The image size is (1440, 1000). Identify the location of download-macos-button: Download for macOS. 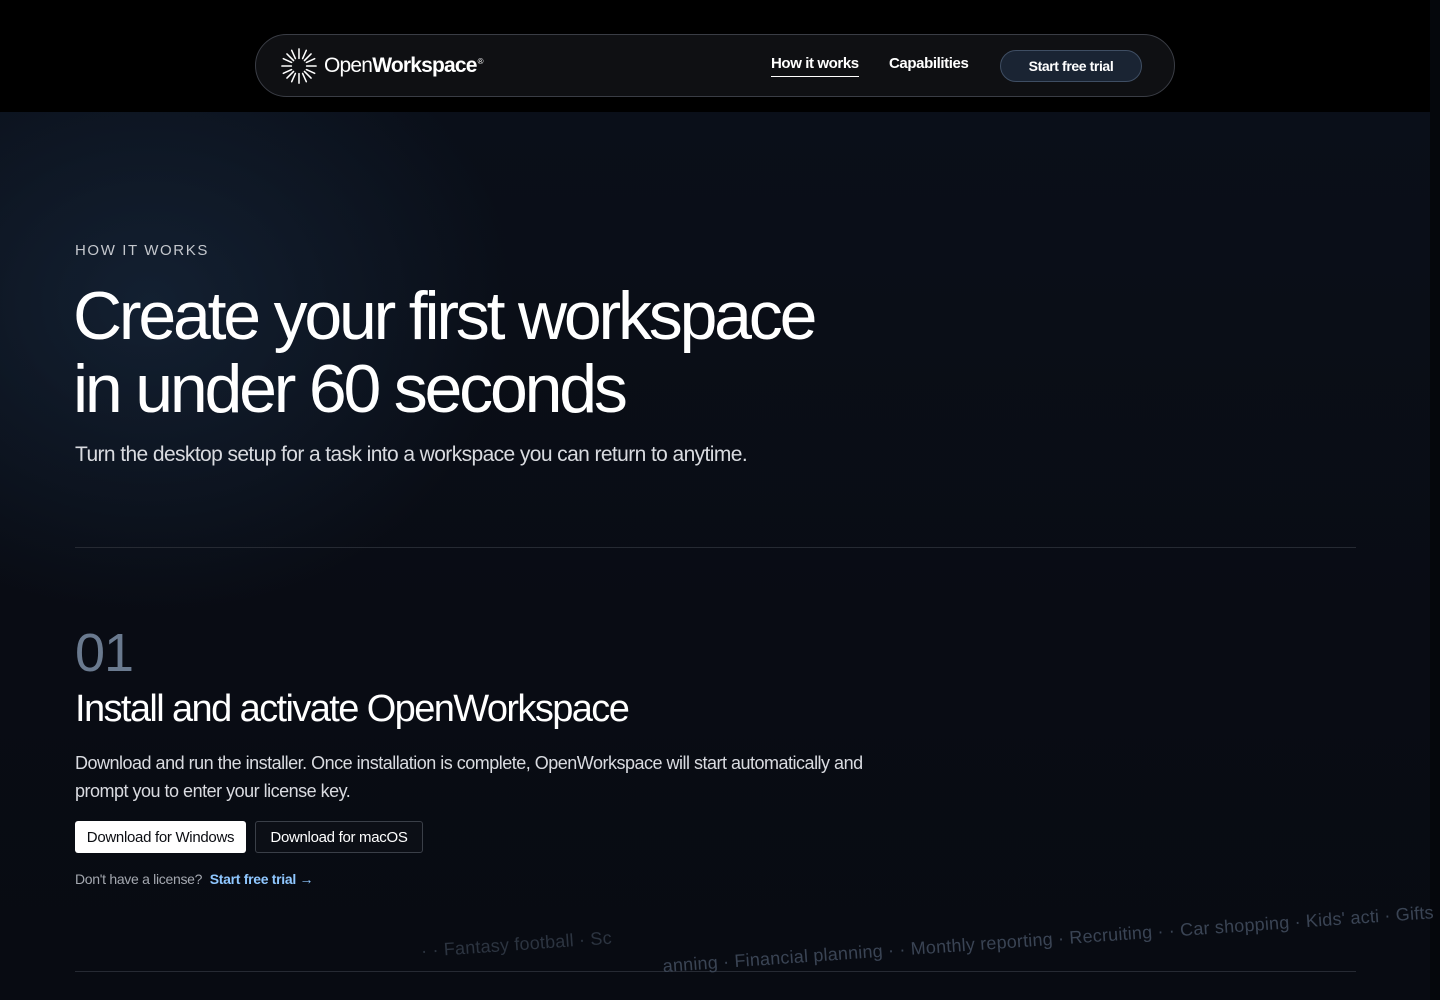
(339, 837).